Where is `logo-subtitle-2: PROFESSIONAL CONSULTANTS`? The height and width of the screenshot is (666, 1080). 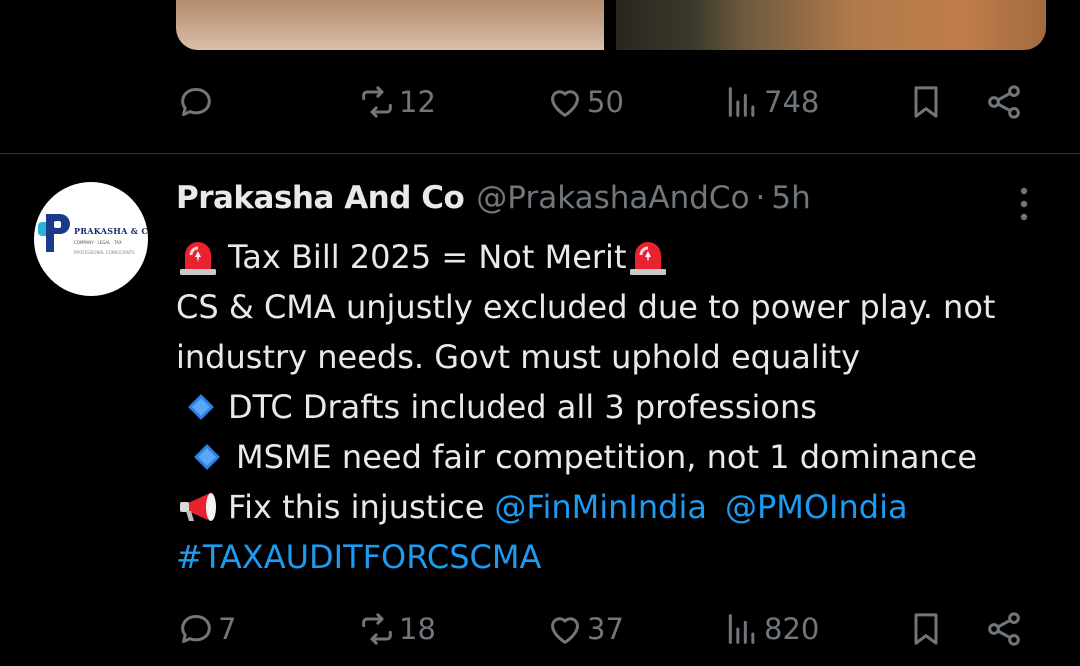 logo-subtitle-2: PROFESSIONAL CONSULTANTS is located at coordinates (104, 252).